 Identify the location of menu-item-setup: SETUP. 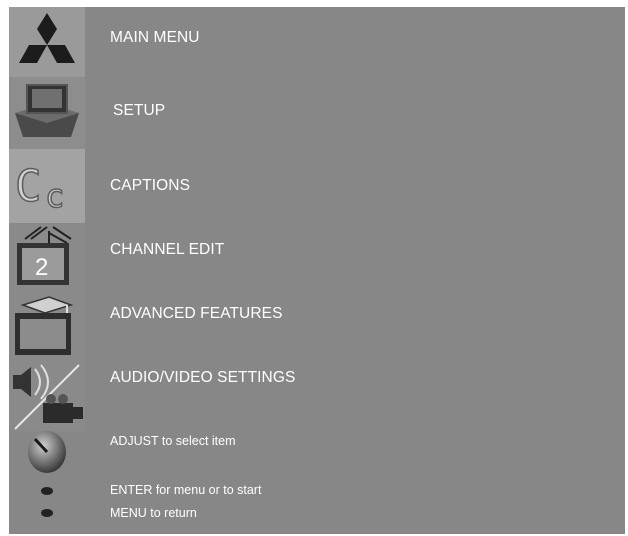
(139, 111).